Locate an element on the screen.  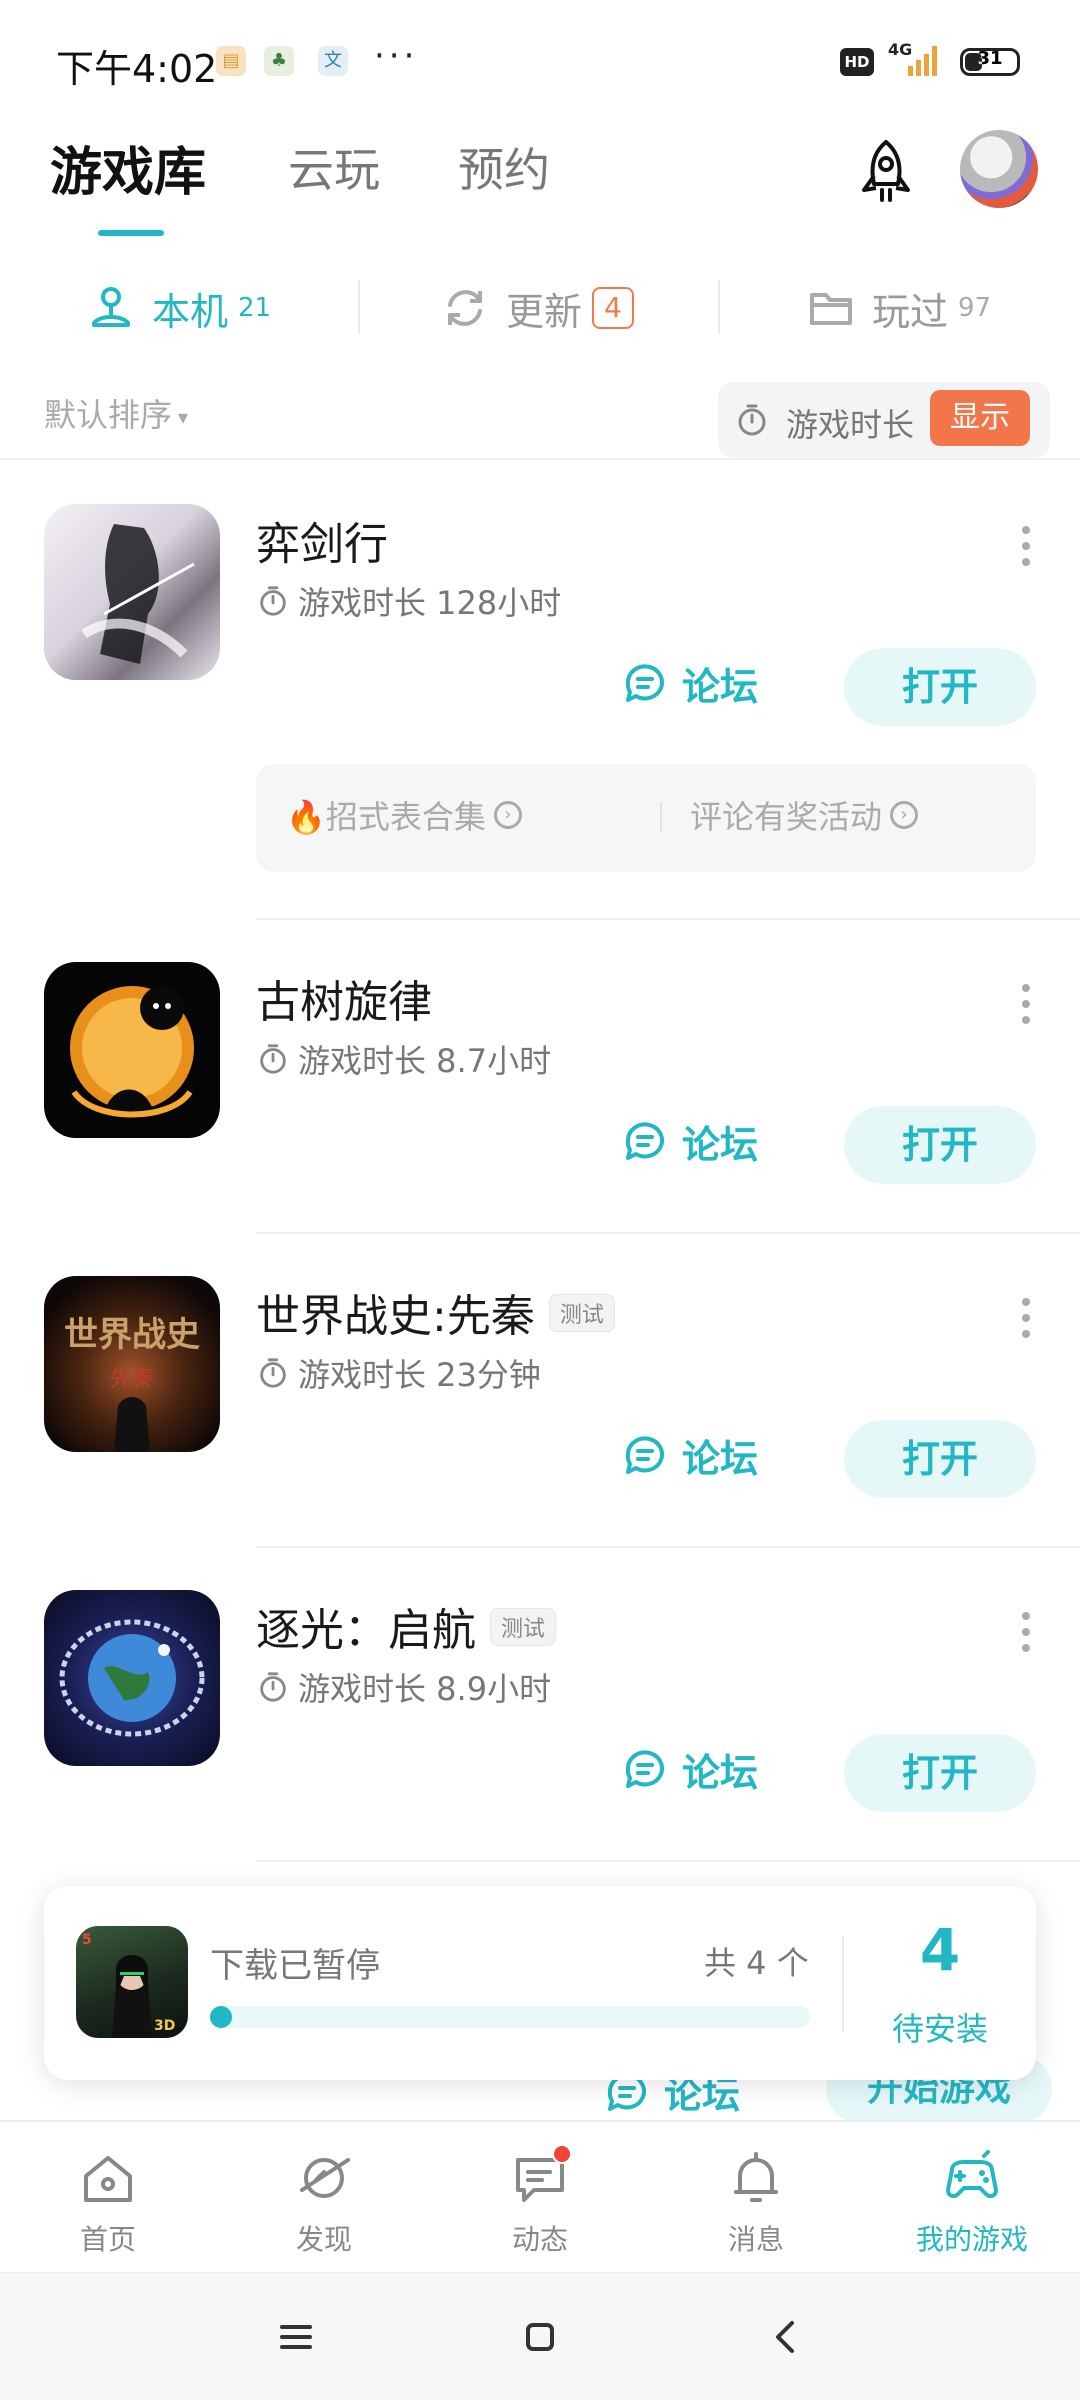
nav-label: 我的游戏 is located at coordinates (971, 2239).